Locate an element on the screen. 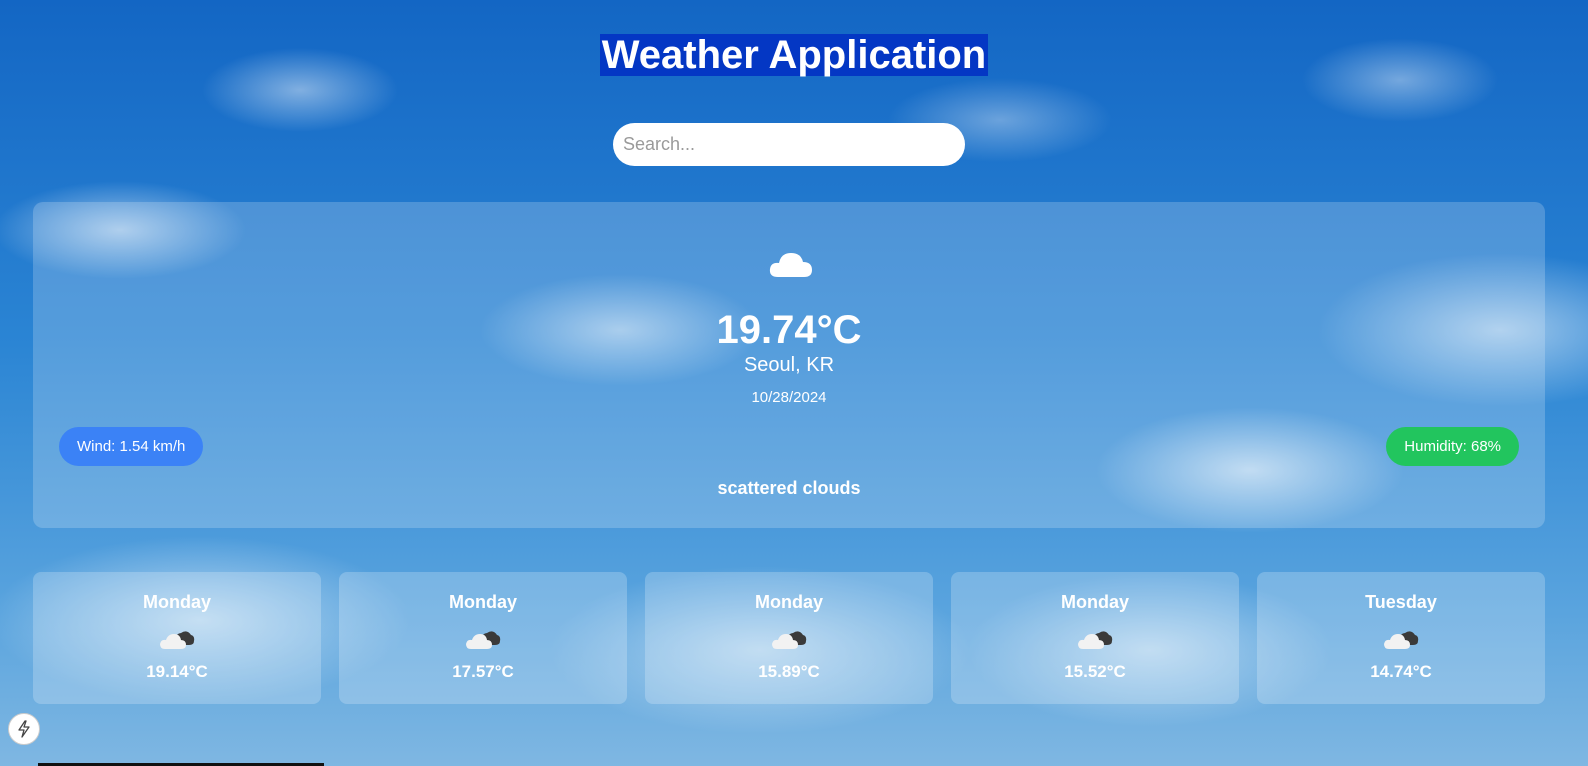 The height and width of the screenshot is (766, 1588). page-title: Weather Application is located at coordinates (794, 55).